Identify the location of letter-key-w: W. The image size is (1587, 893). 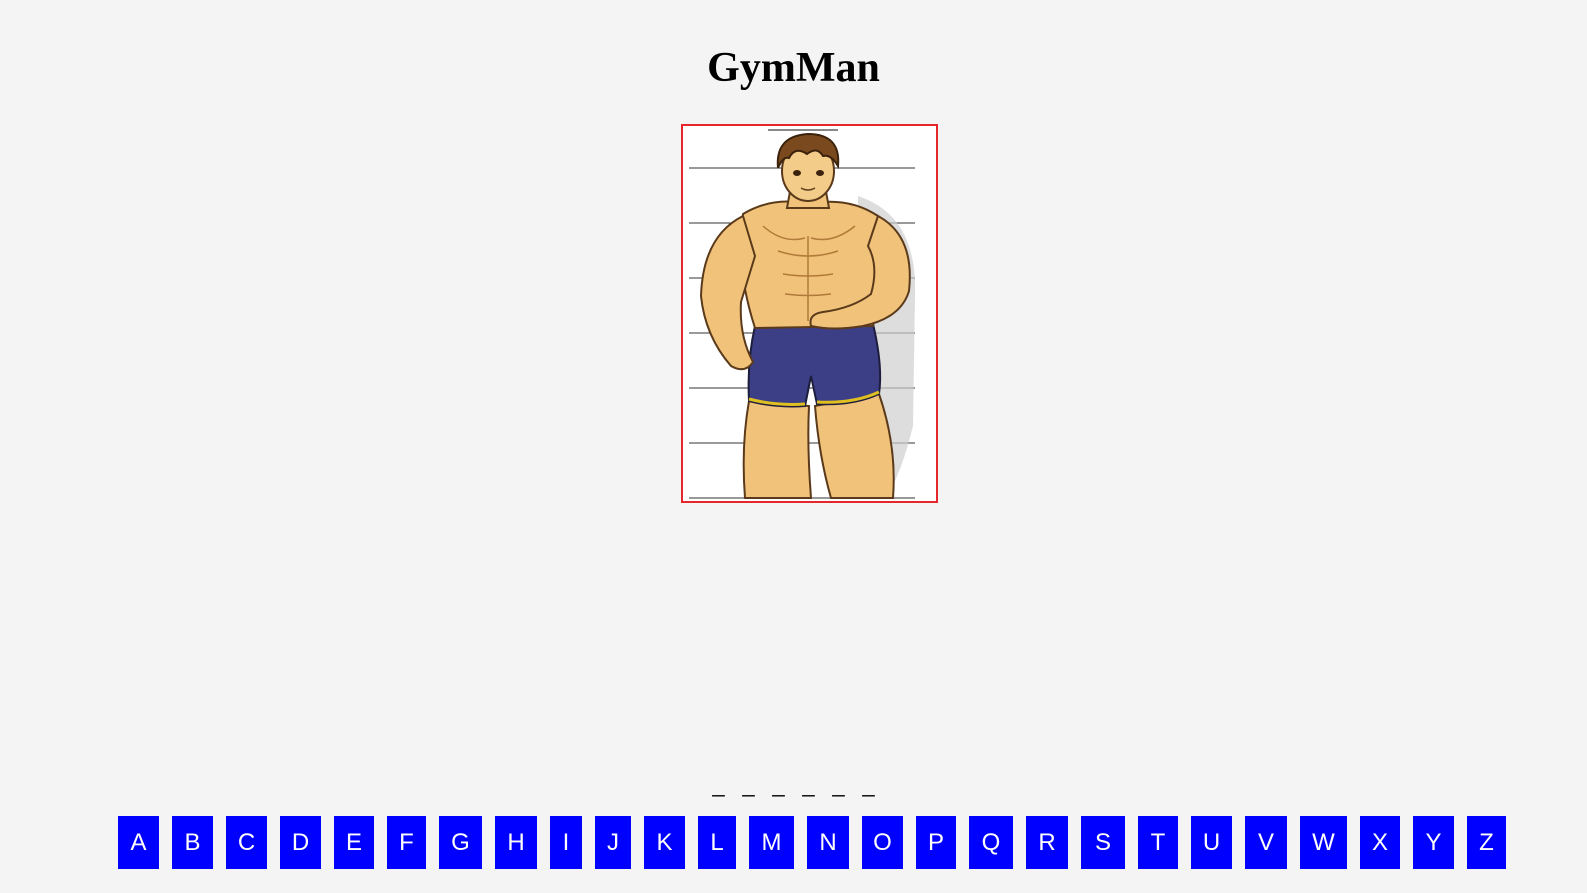
(1323, 842).